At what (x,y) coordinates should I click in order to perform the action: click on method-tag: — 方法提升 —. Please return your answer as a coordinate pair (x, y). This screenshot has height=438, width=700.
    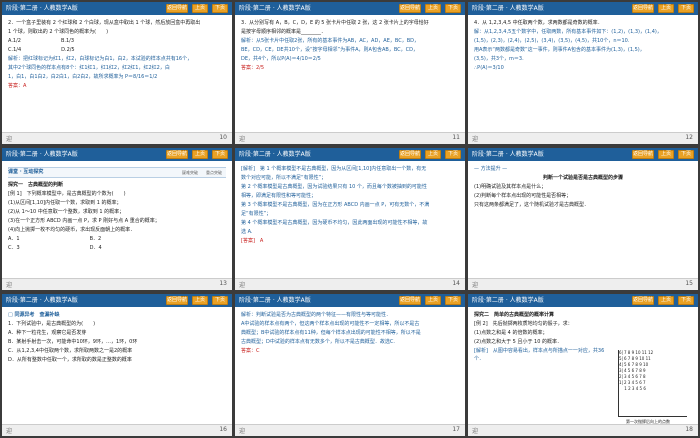
    Looking at the image, I should click on (491, 169).